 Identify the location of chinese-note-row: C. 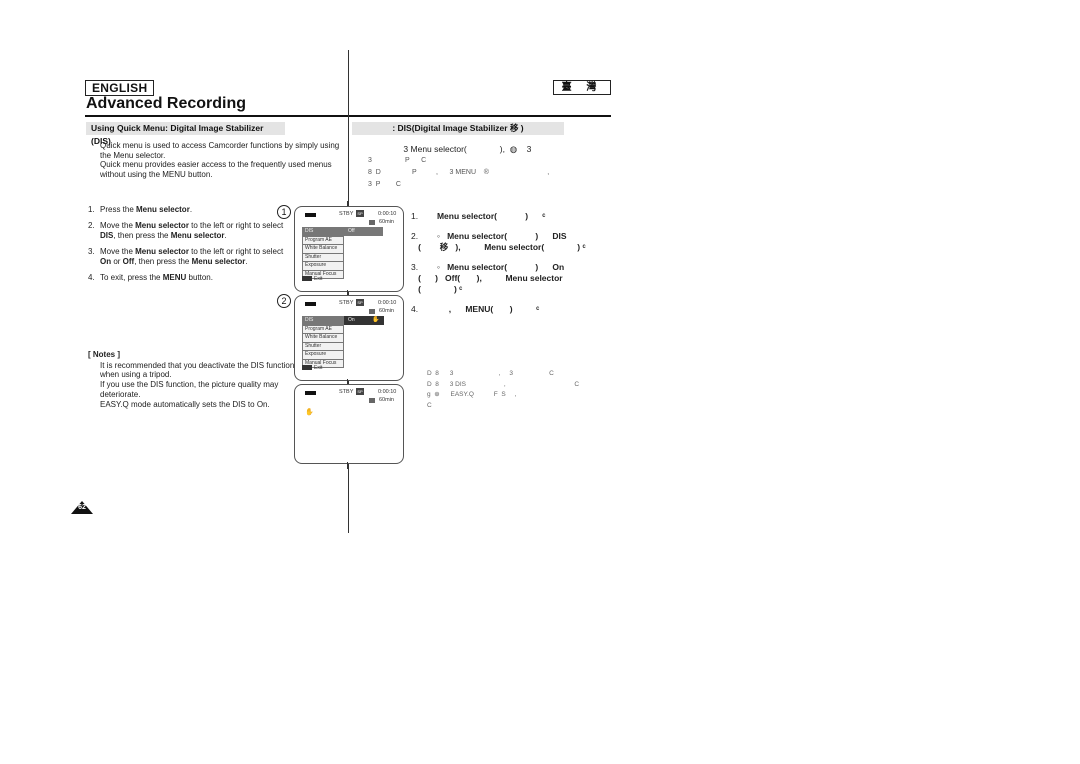
(429, 405).